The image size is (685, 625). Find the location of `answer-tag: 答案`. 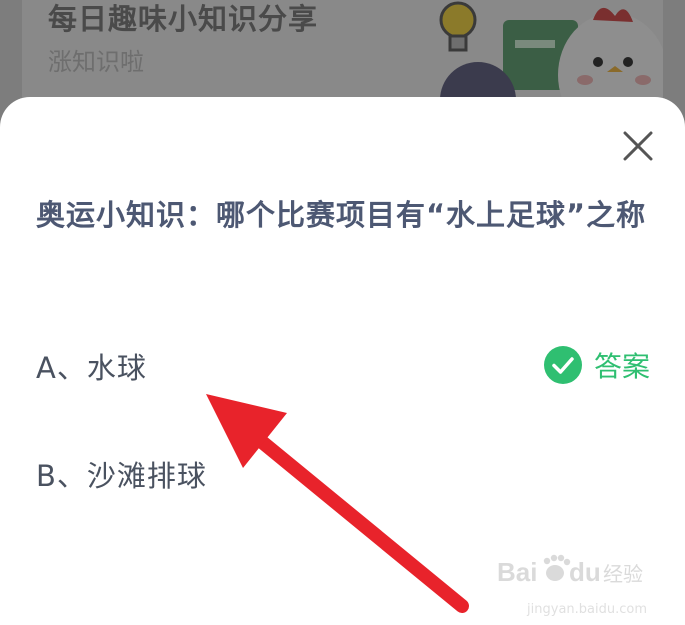

answer-tag: 答案 is located at coordinates (596, 365).